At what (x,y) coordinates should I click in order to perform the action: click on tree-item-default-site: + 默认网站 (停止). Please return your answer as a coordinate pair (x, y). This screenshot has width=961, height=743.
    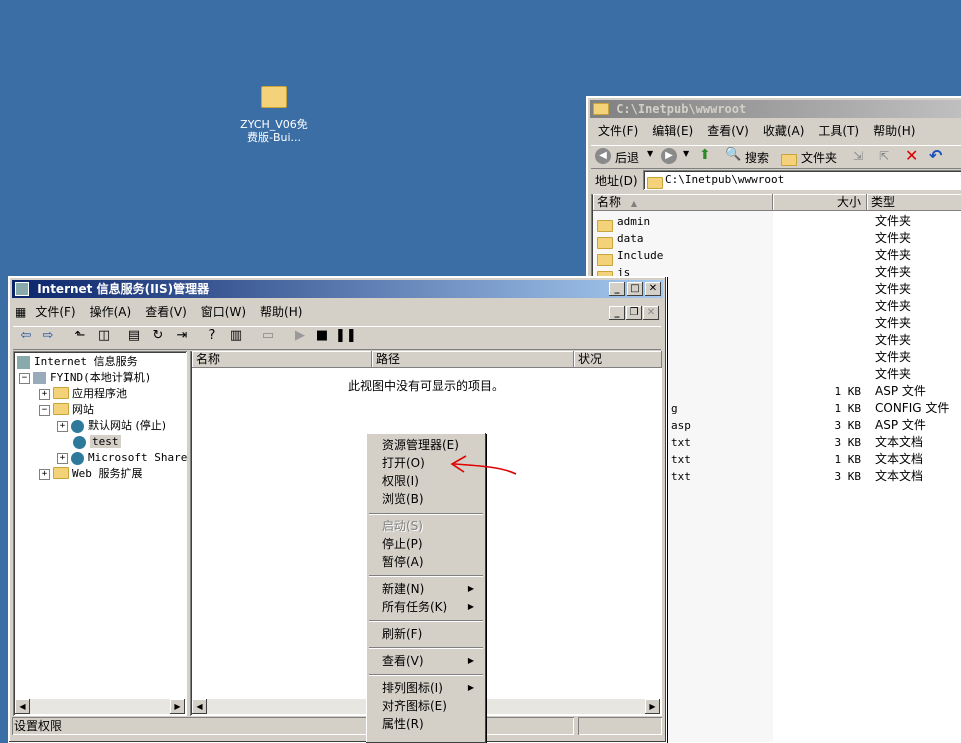
    Looking at the image, I should click on (111, 425).